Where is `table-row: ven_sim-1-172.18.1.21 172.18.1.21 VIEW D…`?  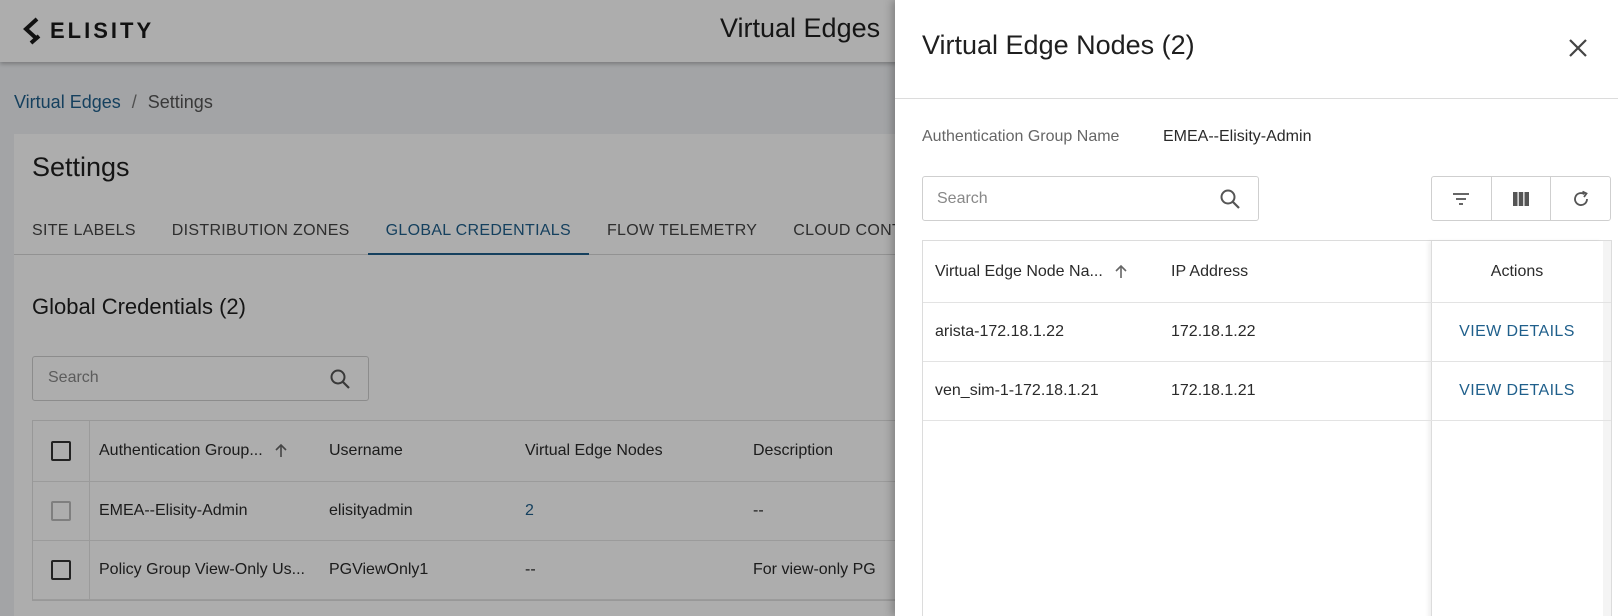 table-row: ven_sim-1-172.18.1.21 172.18.1.21 VIEW D… is located at coordinates (1267, 391).